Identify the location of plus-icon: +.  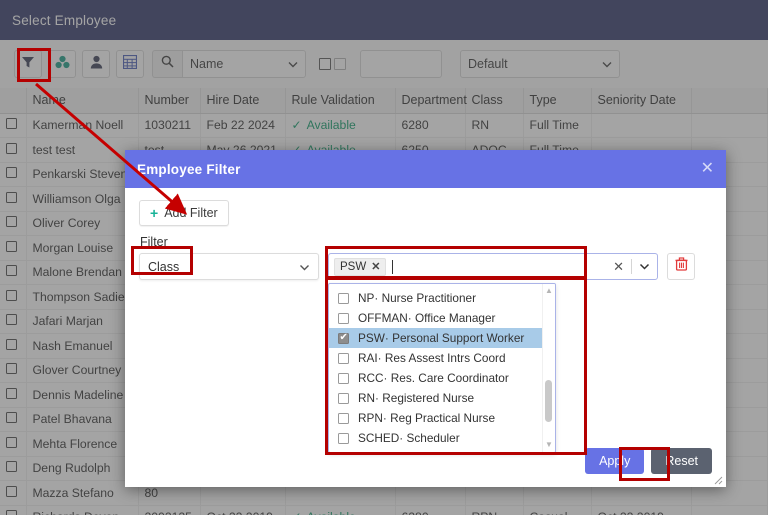
(154, 213).